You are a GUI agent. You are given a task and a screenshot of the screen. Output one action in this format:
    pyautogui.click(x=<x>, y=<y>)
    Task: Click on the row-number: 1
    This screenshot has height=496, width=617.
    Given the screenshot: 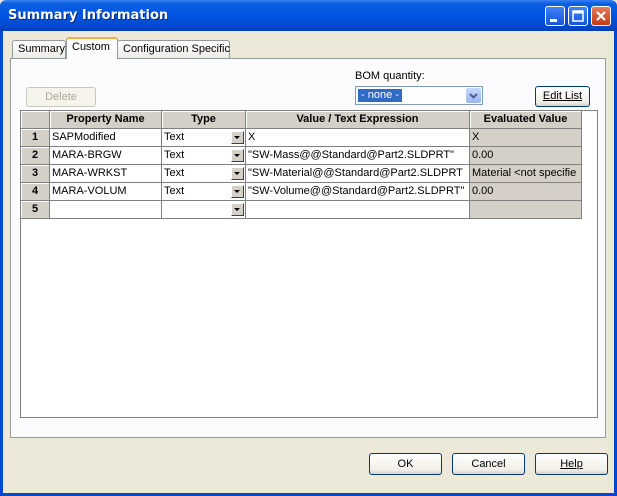 What is the action you would take?
    pyautogui.click(x=35, y=138)
    